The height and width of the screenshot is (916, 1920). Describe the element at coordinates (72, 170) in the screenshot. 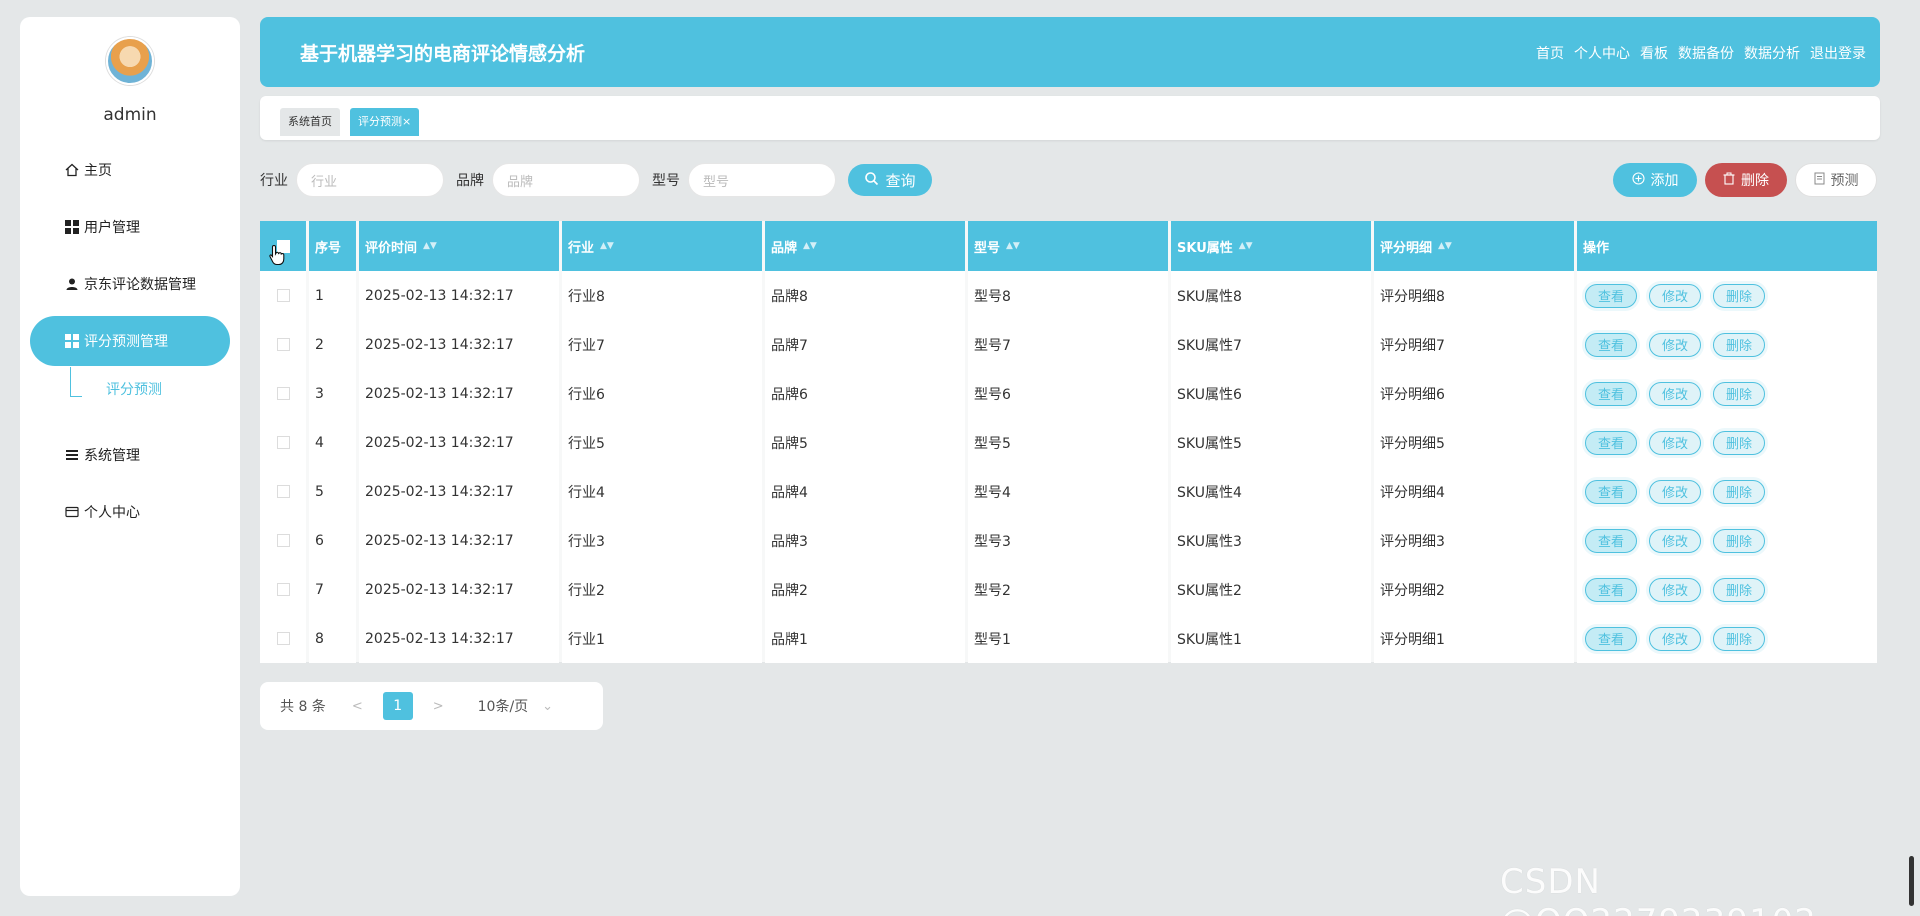

I see `home-icon` at that location.